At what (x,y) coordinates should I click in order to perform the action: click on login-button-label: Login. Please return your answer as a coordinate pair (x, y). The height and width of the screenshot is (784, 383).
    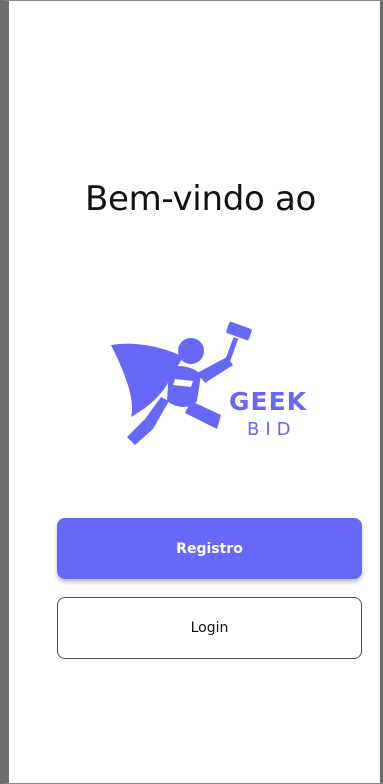
    Looking at the image, I should click on (209, 628).